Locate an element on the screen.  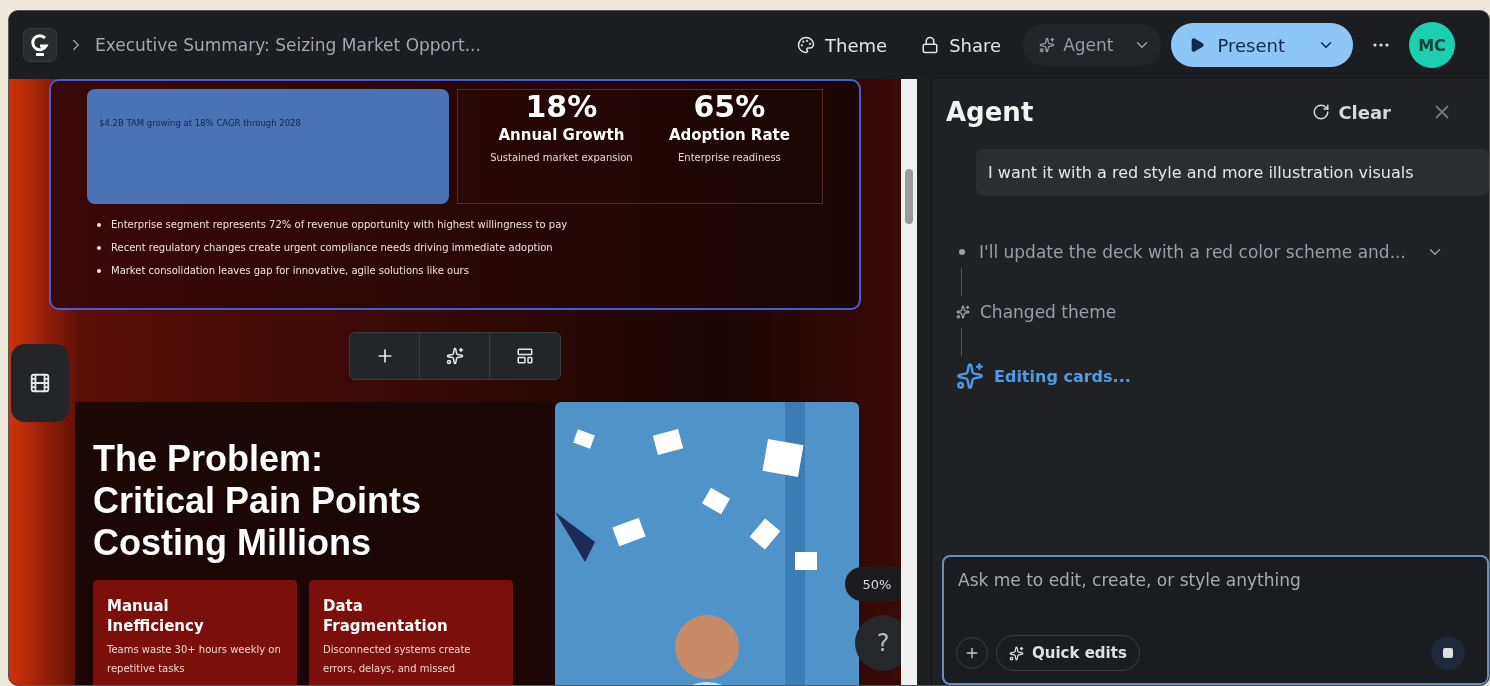
stat-caption: Enterprise readiness is located at coordinates (729, 157).